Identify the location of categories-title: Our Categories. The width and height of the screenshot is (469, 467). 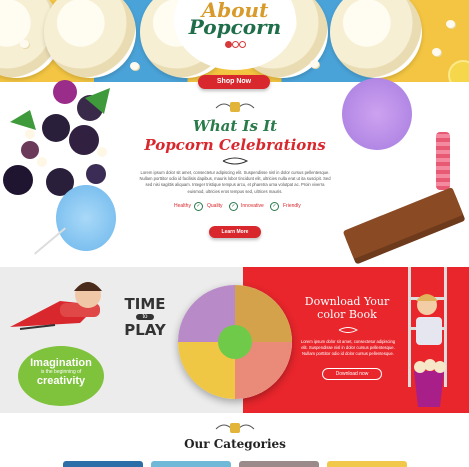
(235, 444).